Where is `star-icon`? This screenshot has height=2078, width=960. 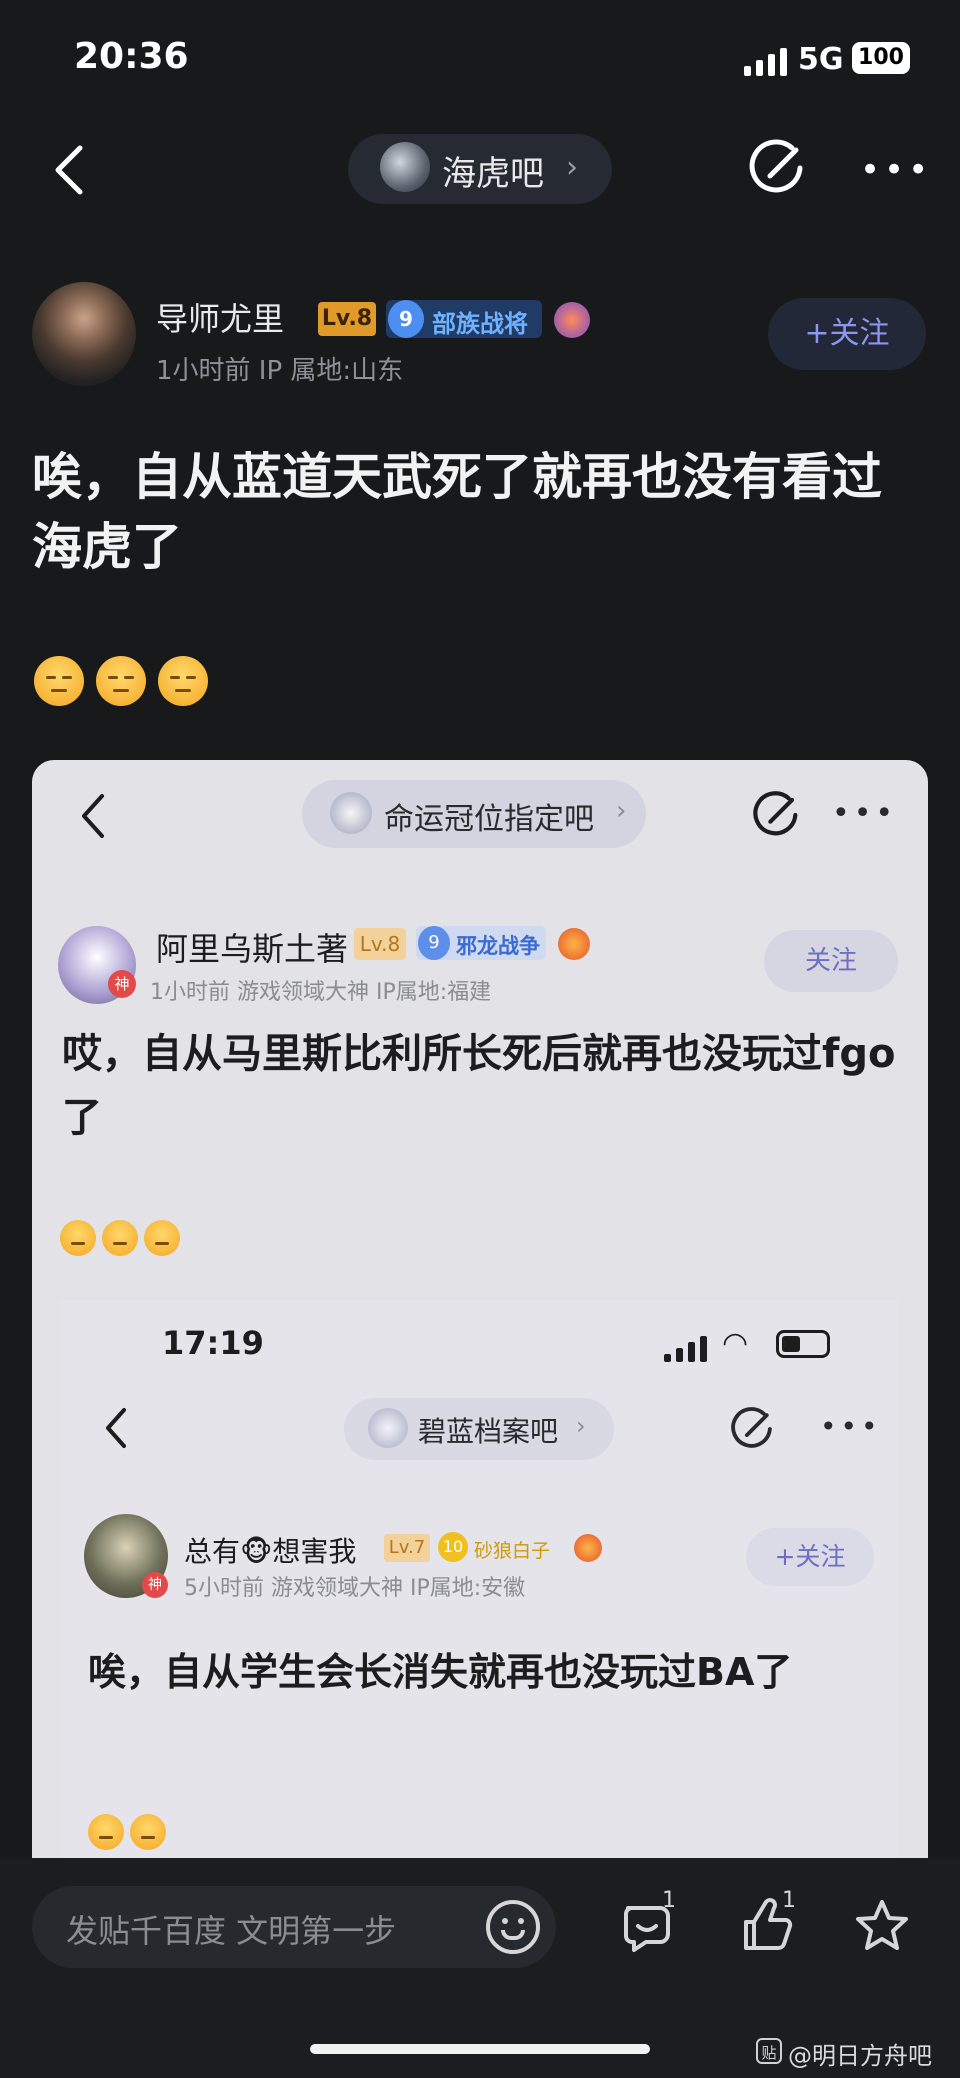
star-icon is located at coordinates (882, 1926).